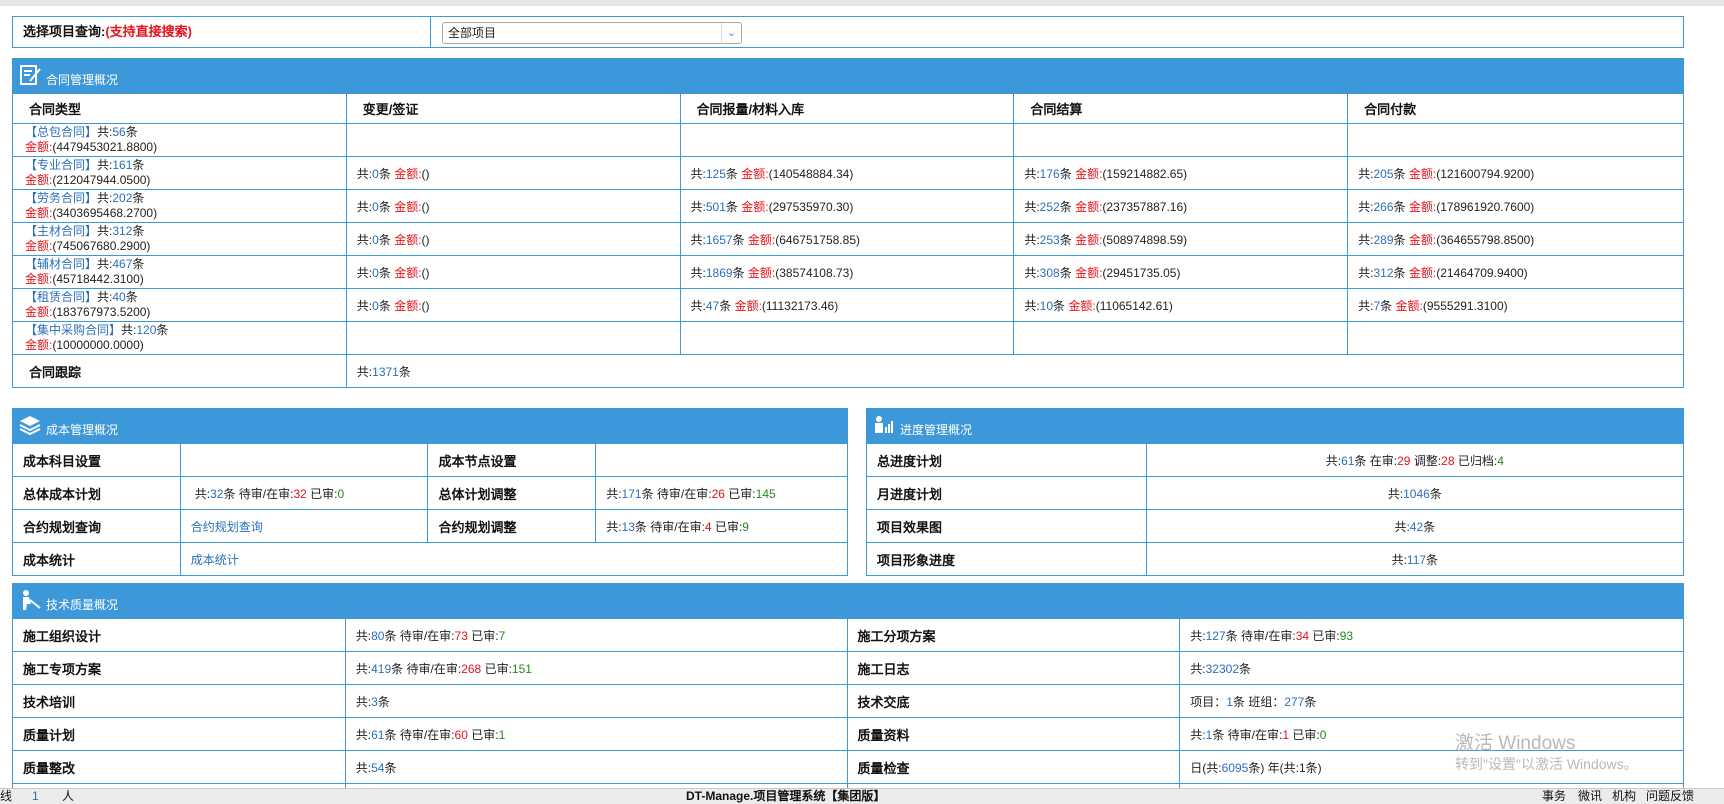 This screenshot has height=804, width=1724. What do you see at coordinates (1145, 206) in the screenshot?
I see `stat-amount: (237357887.16)` at bounding box center [1145, 206].